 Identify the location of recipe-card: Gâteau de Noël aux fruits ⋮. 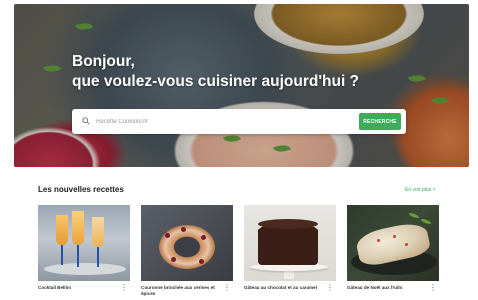
(393, 250).